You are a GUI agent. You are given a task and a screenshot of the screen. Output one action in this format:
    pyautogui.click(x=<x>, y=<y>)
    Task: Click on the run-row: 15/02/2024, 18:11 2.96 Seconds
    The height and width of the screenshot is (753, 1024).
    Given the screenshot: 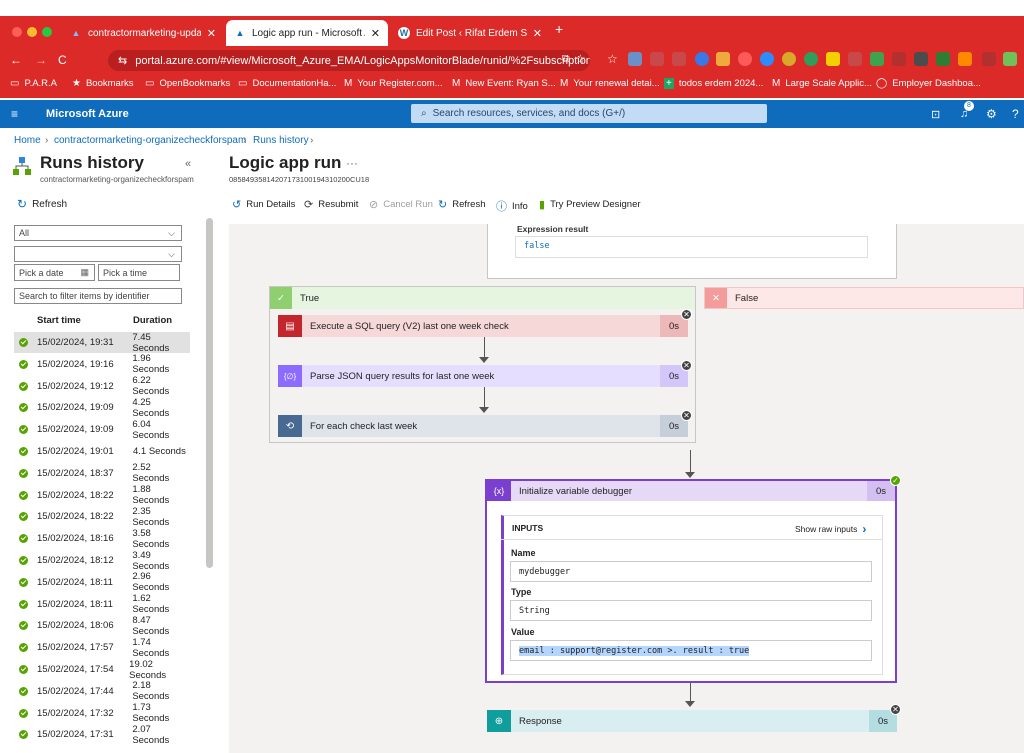 What is the action you would take?
    pyautogui.click(x=102, y=582)
    